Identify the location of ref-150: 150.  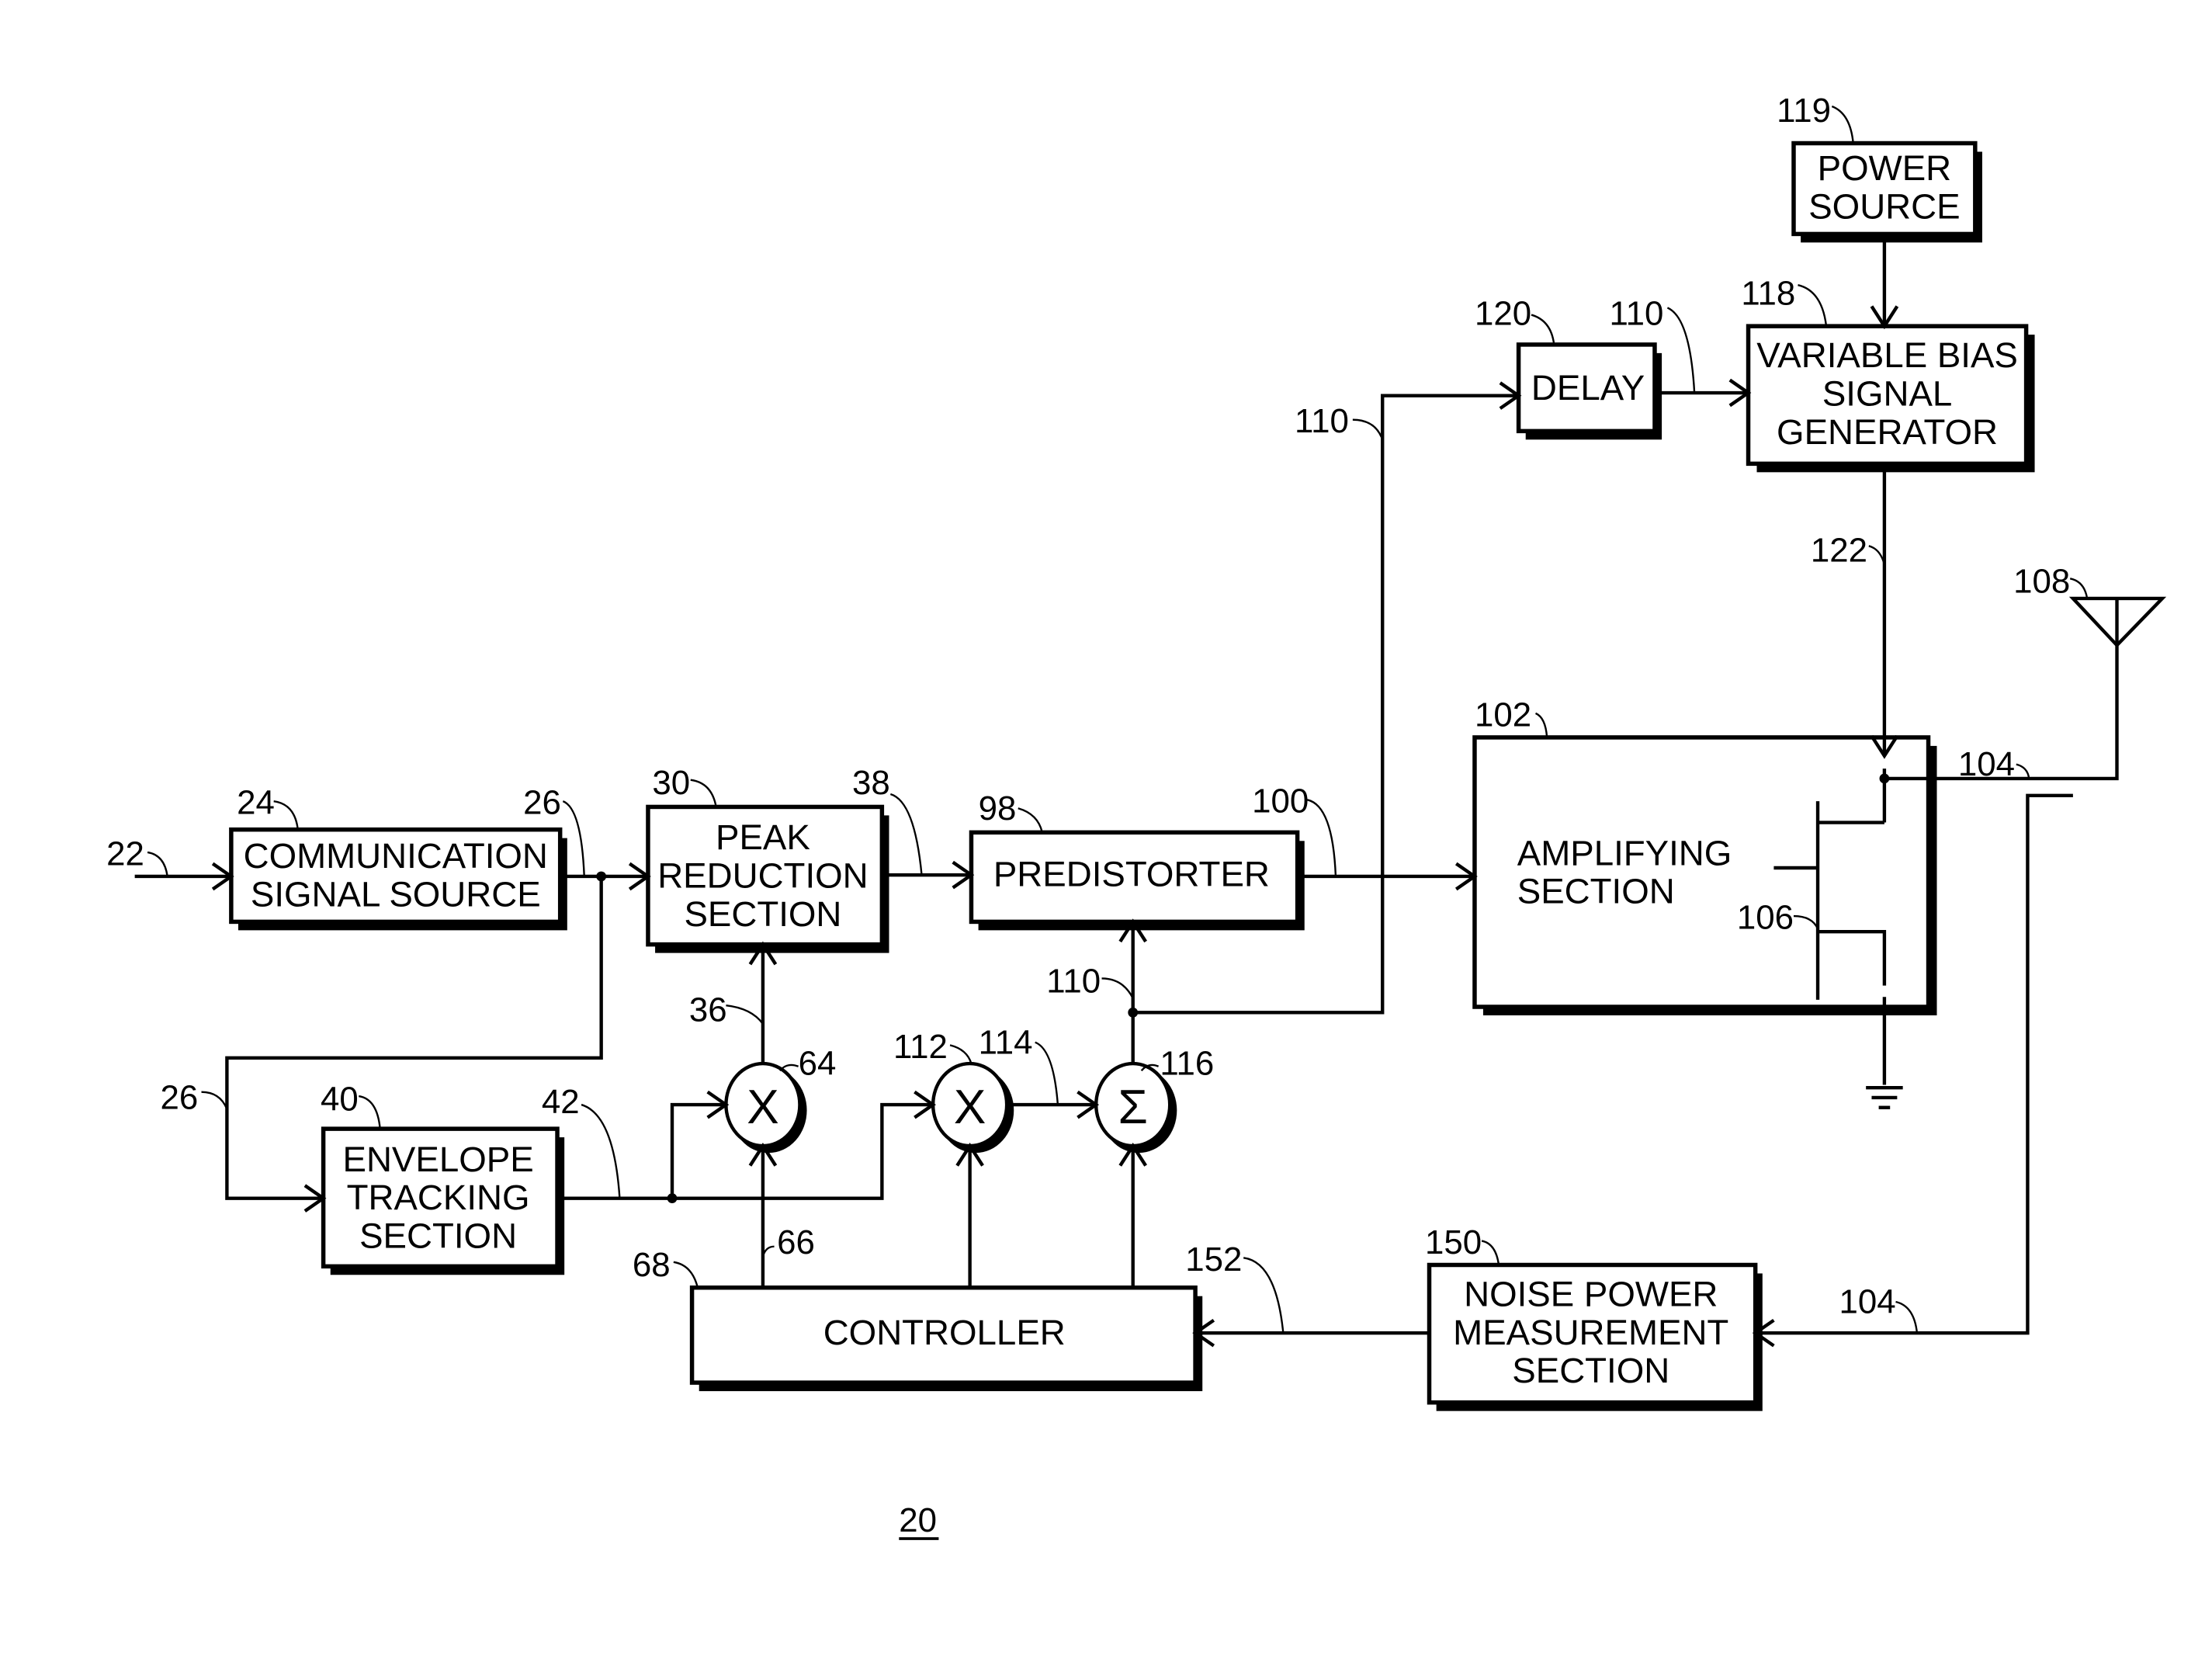
(1453, 1242).